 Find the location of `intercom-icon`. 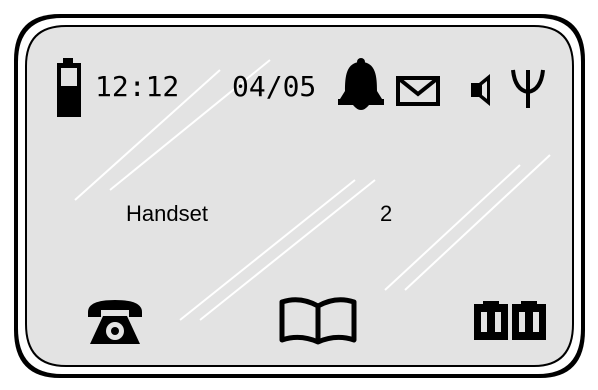

intercom-icon is located at coordinates (510, 321).